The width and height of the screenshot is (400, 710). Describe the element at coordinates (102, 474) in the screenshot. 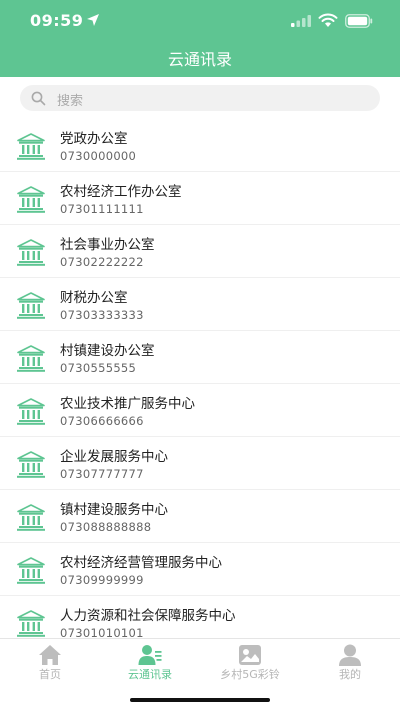

I see `contact-phone: 07307777777` at that location.